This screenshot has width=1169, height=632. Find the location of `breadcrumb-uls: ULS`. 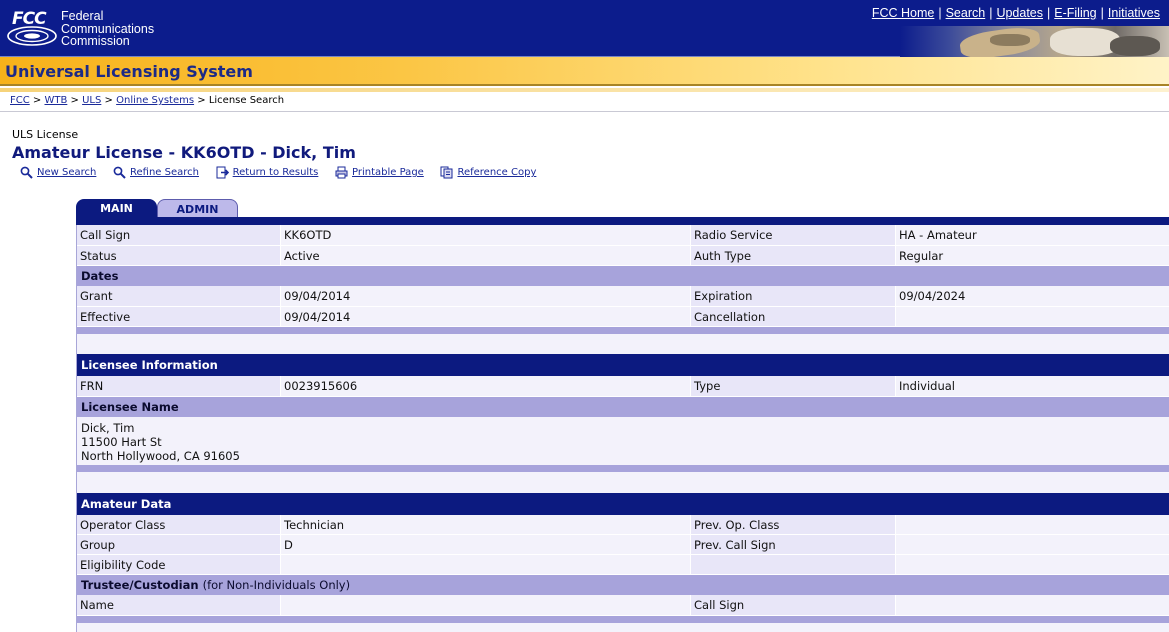

breadcrumb-uls: ULS is located at coordinates (91, 100).